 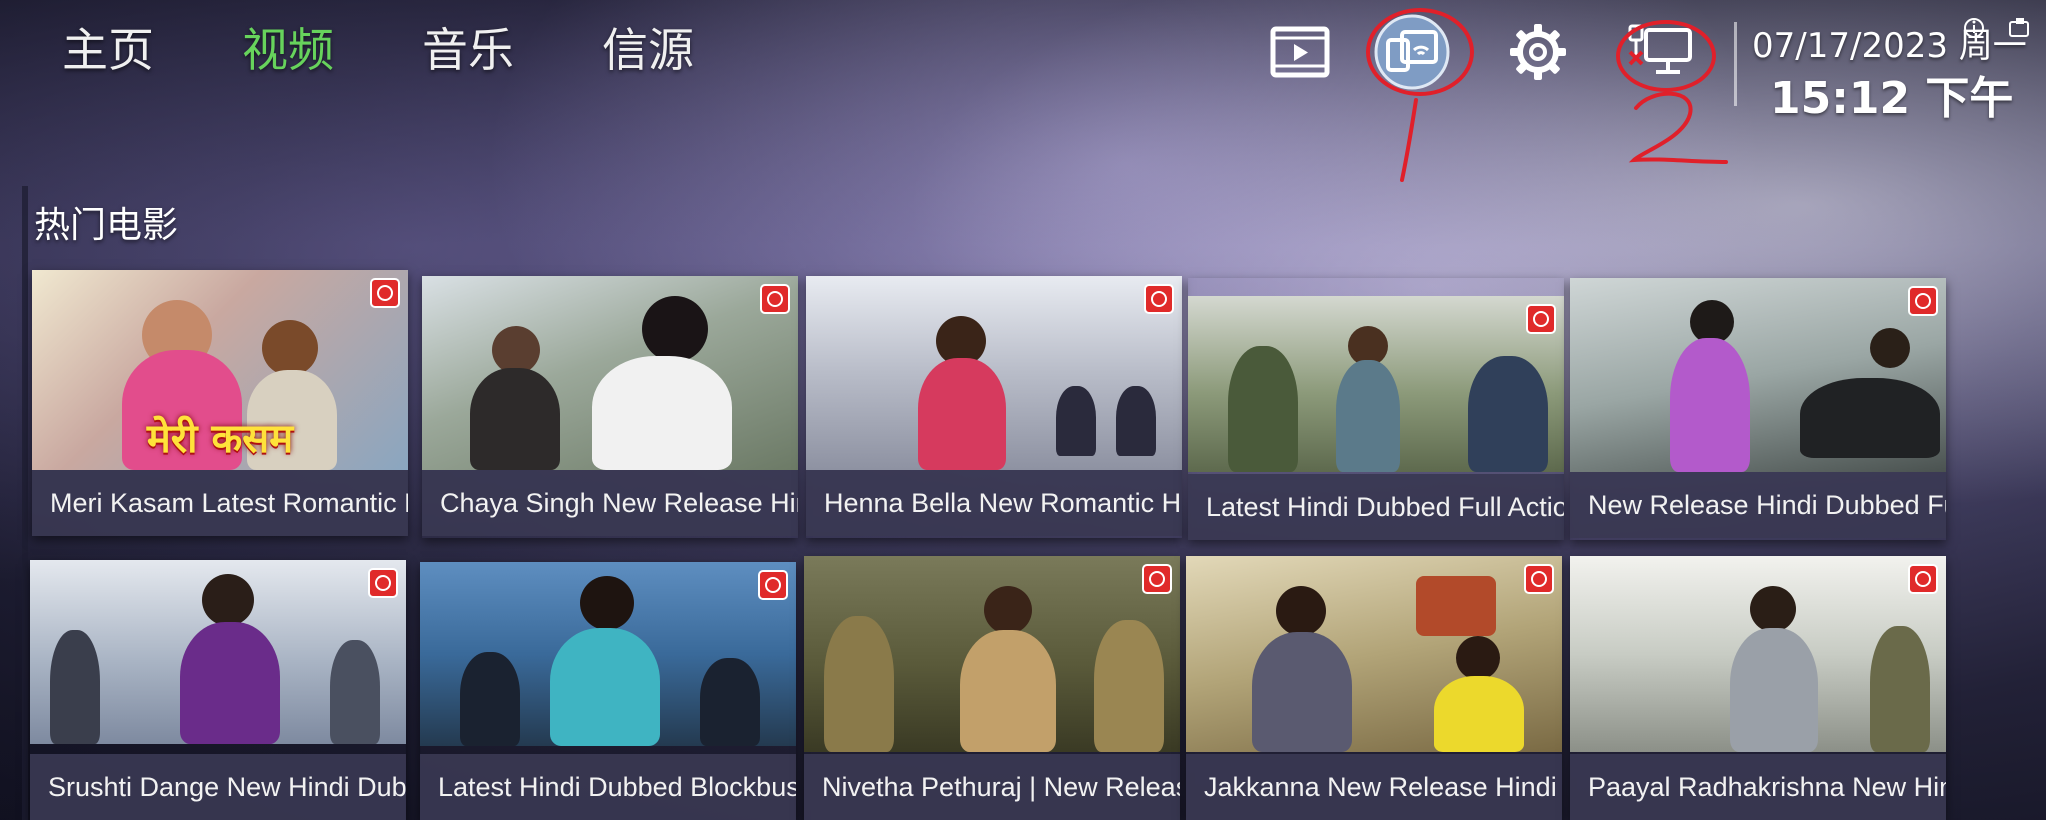 I want to click on tab-music: 音乐, so click(x=468, y=47).